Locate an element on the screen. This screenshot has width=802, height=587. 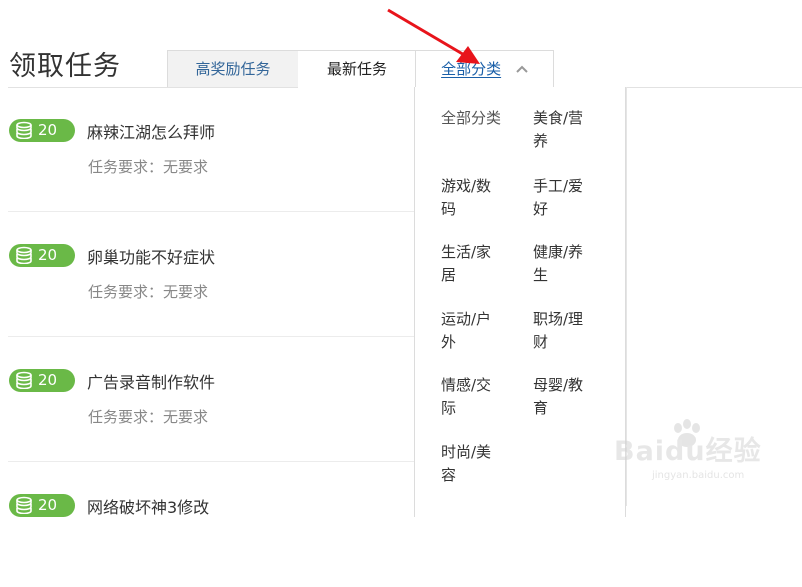
category-crafts-hobbies: 手工/爱 好 is located at coordinates (558, 198).